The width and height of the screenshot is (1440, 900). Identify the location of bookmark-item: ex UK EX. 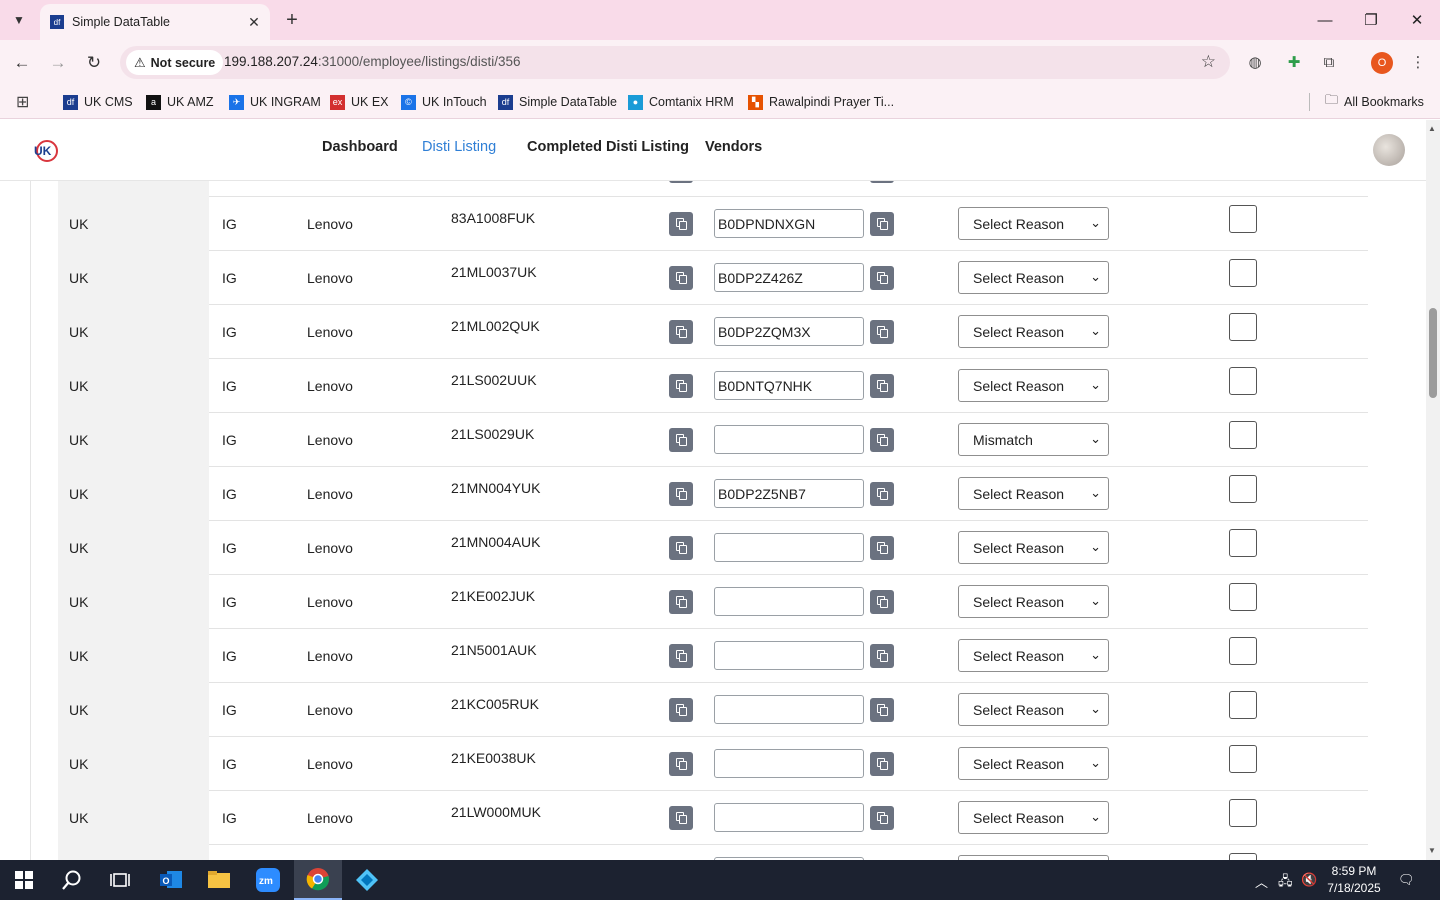
(359, 102).